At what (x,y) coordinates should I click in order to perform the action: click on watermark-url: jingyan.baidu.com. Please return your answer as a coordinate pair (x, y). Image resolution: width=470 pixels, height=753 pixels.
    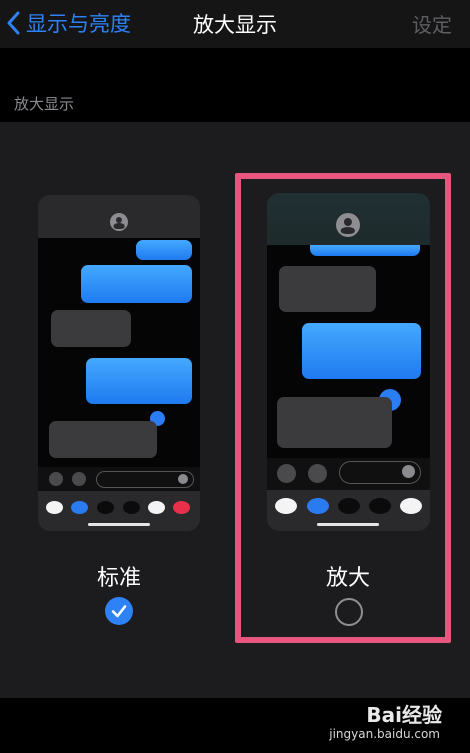
    Looking at the image, I should click on (384, 734).